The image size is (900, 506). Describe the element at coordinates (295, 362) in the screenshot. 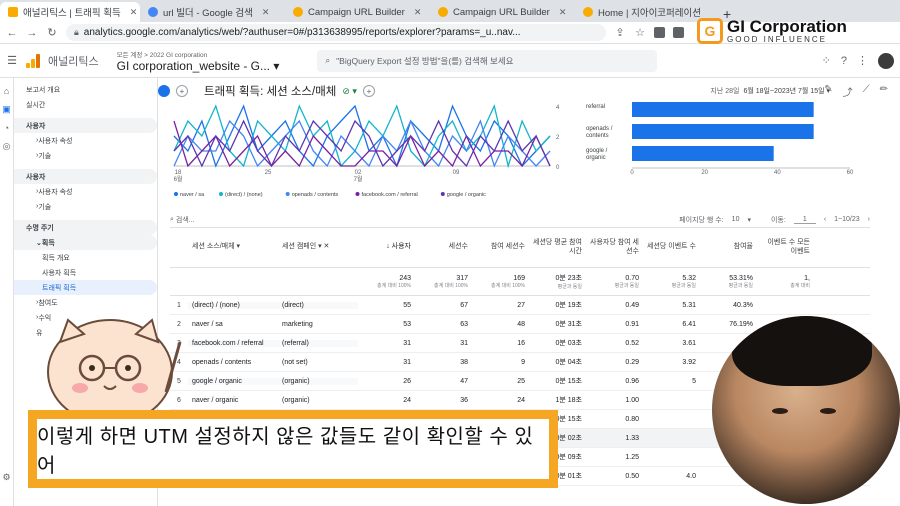

I see `cell-campaign: (not set)` at that location.